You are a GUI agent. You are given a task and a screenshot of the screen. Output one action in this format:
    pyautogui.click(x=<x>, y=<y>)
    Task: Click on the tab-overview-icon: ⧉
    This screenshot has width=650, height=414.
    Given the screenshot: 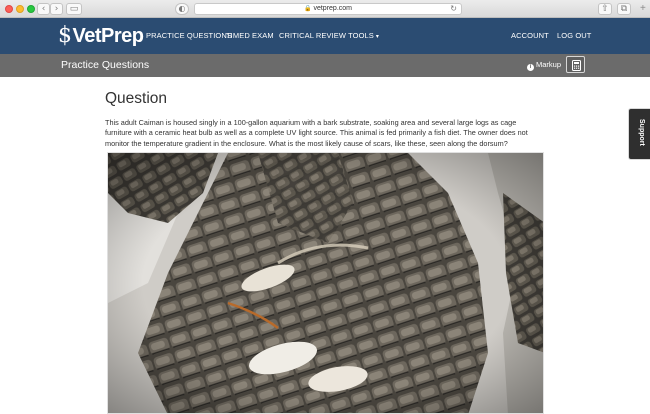 What is the action you would take?
    pyautogui.click(x=624, y=9)
    